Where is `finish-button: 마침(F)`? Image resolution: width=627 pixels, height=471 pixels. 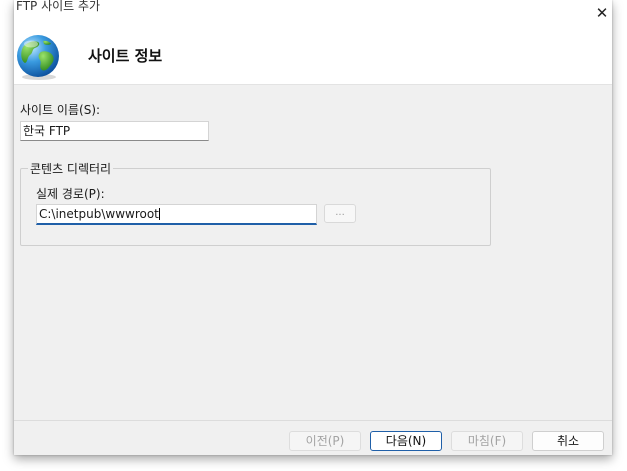 finish-button: 마침(F) is located at coordinates (487, 441).